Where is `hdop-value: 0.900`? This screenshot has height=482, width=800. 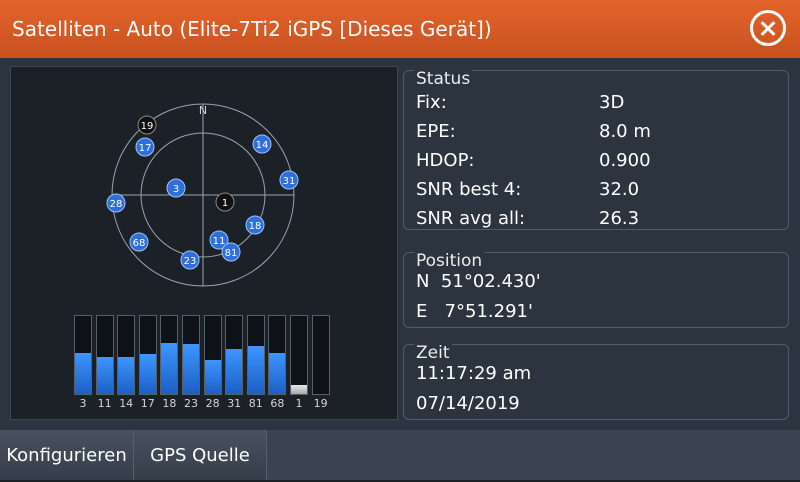
hdop-value: 0.900 is located at coordinates (625, 160).